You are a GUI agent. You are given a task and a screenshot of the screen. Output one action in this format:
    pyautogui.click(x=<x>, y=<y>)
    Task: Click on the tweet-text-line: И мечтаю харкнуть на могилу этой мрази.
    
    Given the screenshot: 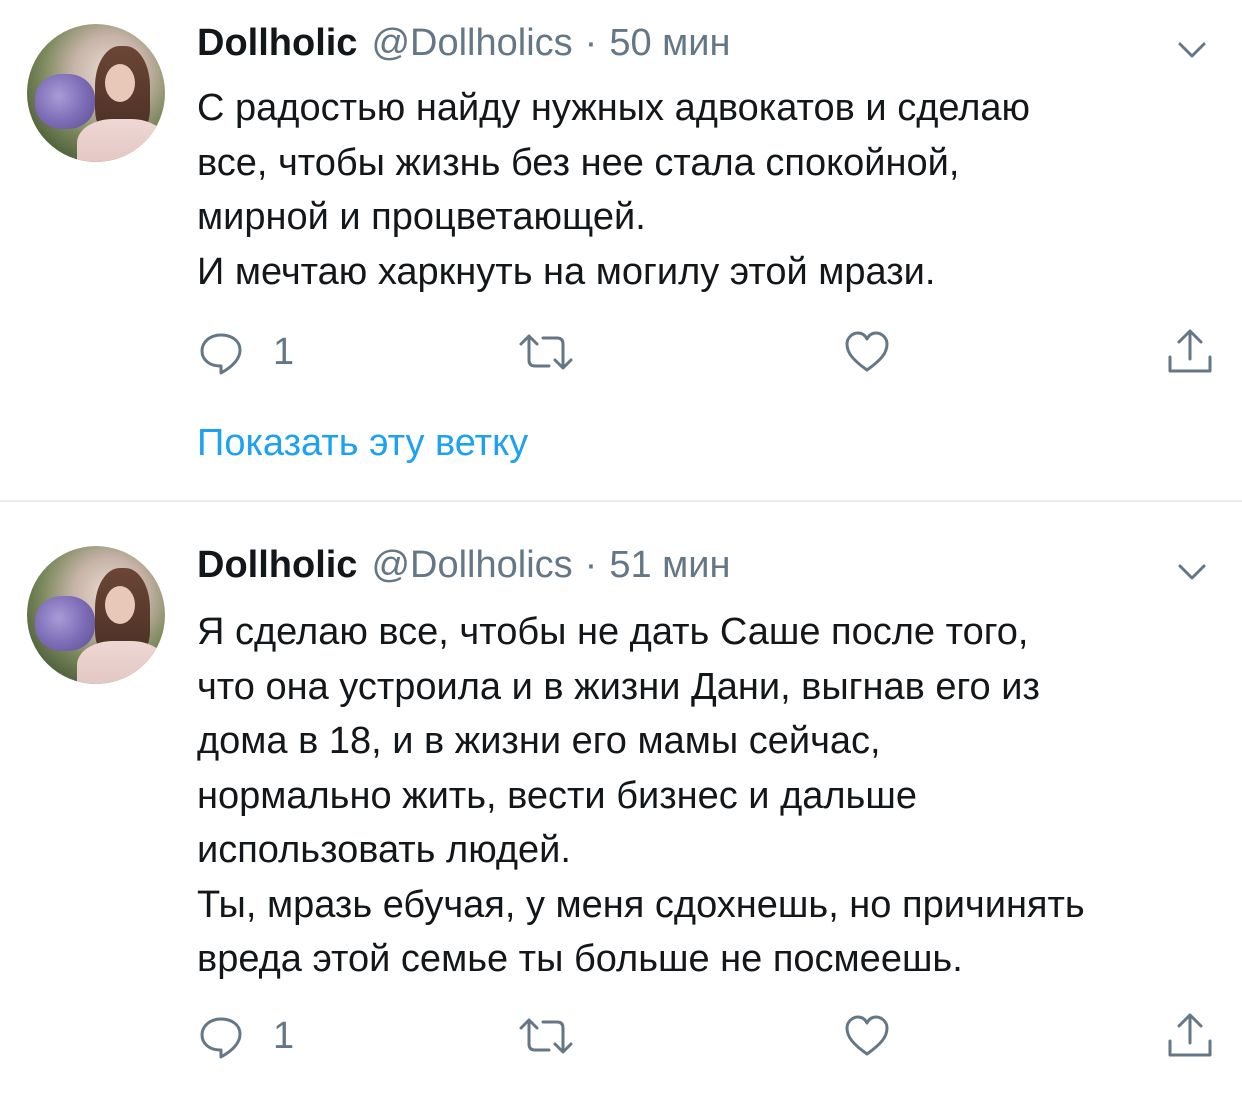 What is the action you would take?
    pyautogui.click(x=566, y=271)
    